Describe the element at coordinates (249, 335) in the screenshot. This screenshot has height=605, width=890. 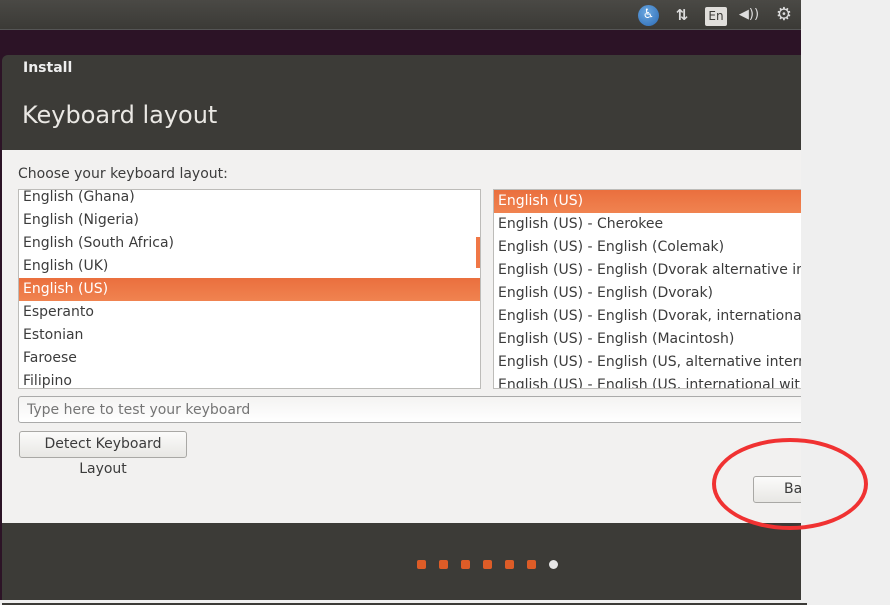
I see `layout-list-item: Estonian` at that location.